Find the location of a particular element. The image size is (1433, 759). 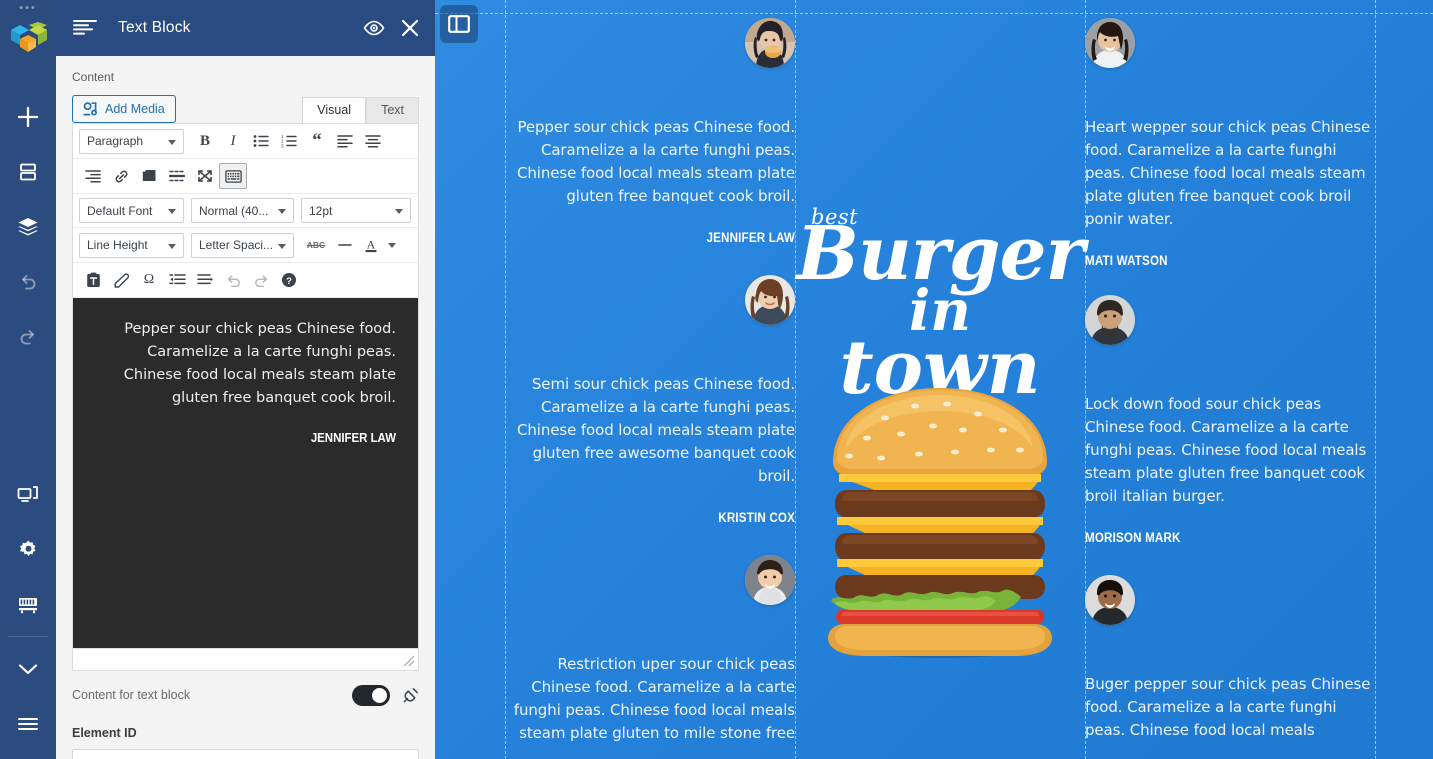

text-color-dropdown-icon is located at coordinates (392, 245).